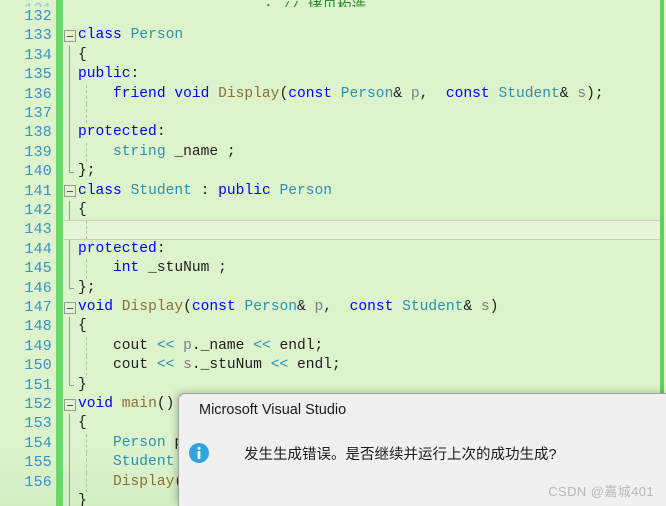 The image size is (666, 506). What do you see at coordinates (364, 133) in the screenshot?
I see `code-cell-138: protected:` at bounding box center [364, 133].